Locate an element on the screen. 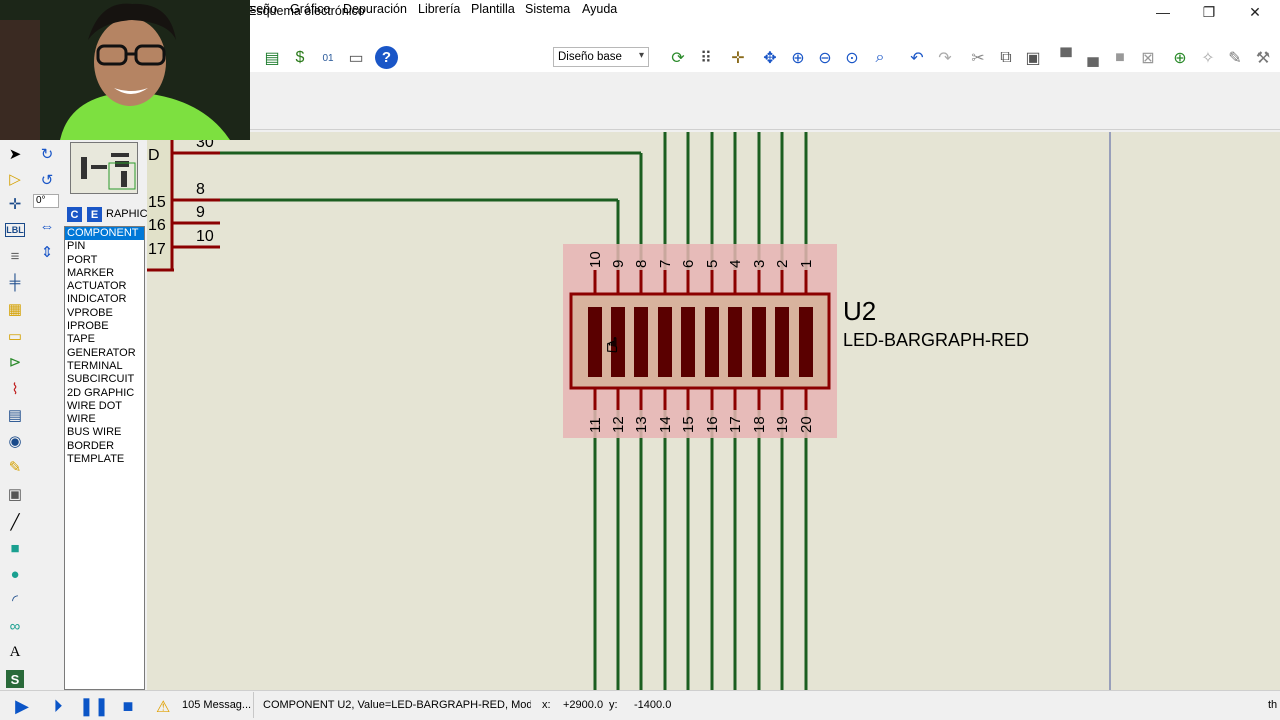 The height and width of the screenshot is (720, 1280). object-list-item: TAPE is located at coordinates (104, 339).